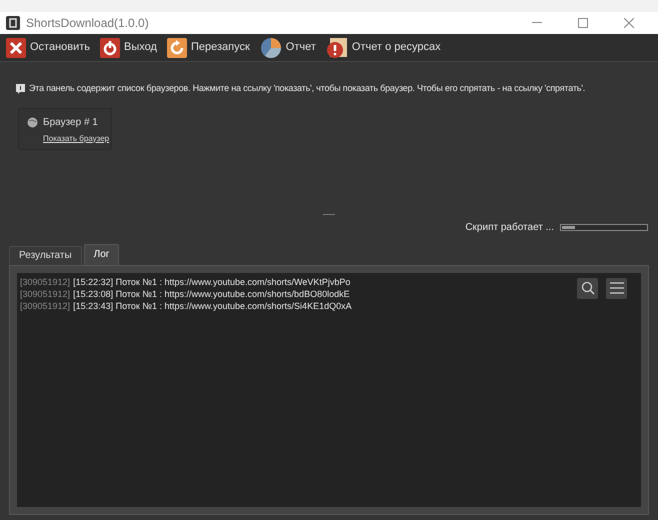  I want to click on toolbar-button: Перезапуск, so click(208, 48).